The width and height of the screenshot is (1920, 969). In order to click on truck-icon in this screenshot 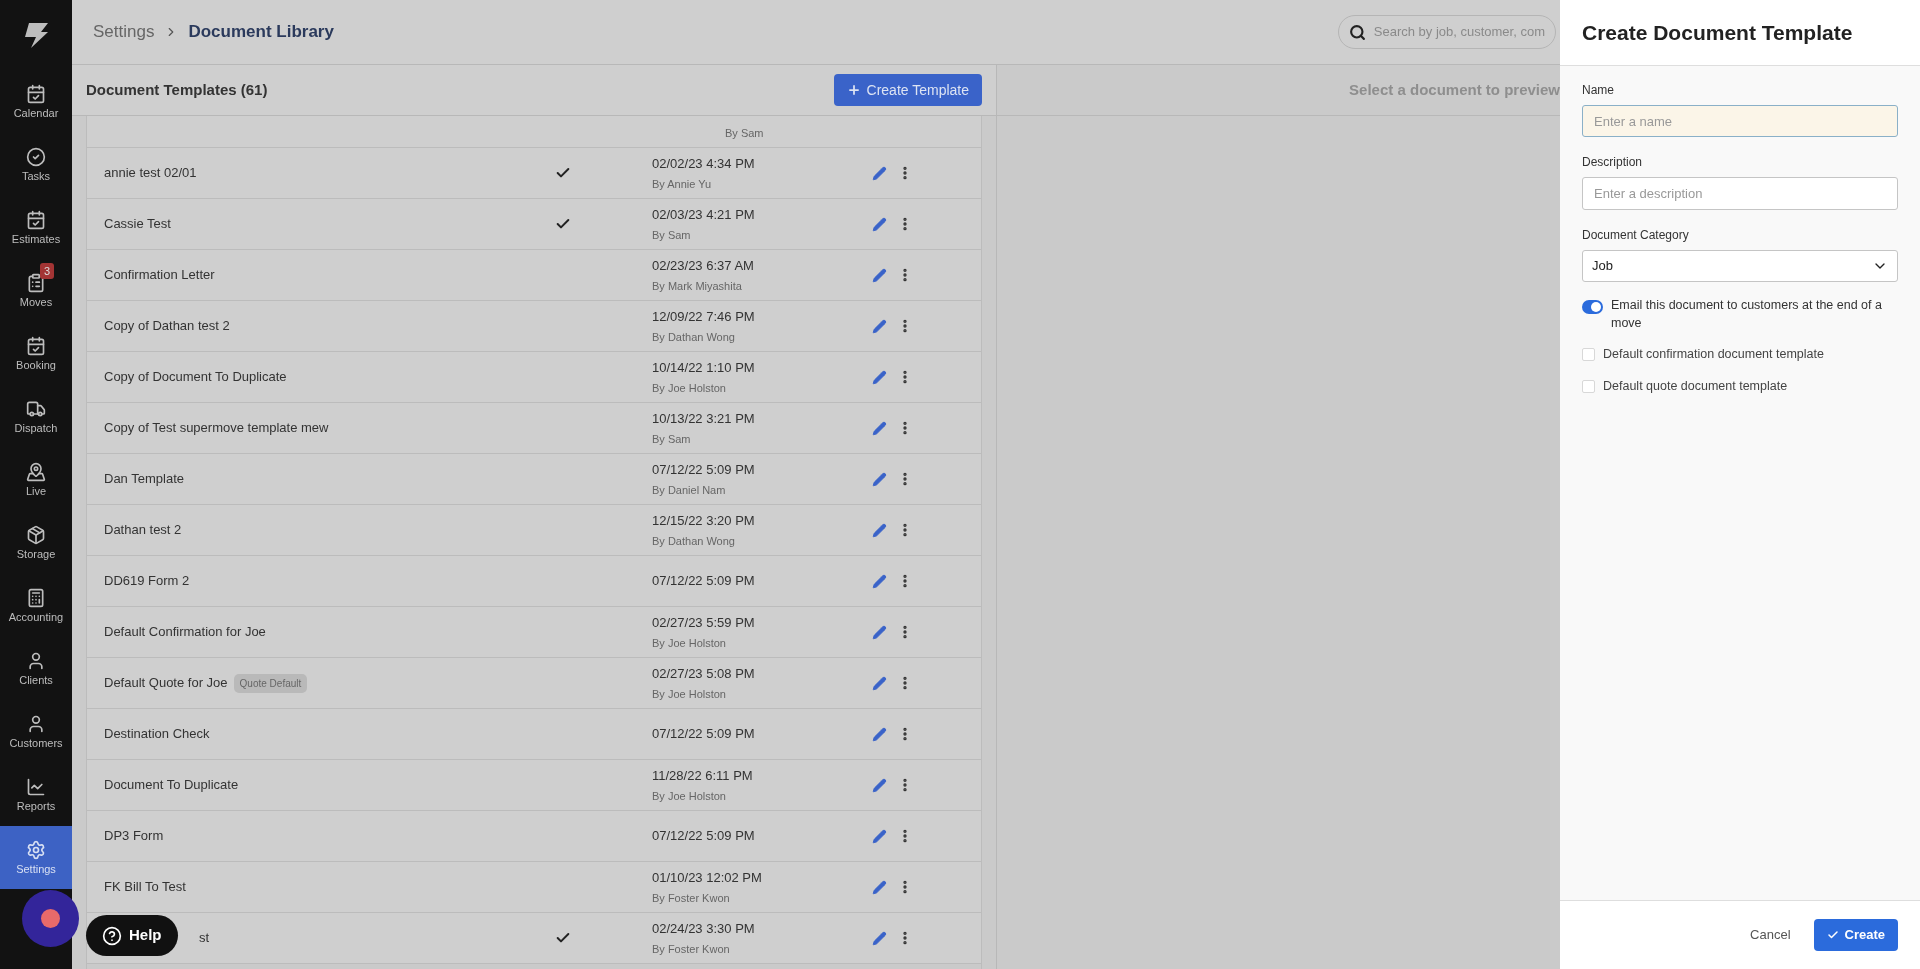, I will do `click(36, 409)`.